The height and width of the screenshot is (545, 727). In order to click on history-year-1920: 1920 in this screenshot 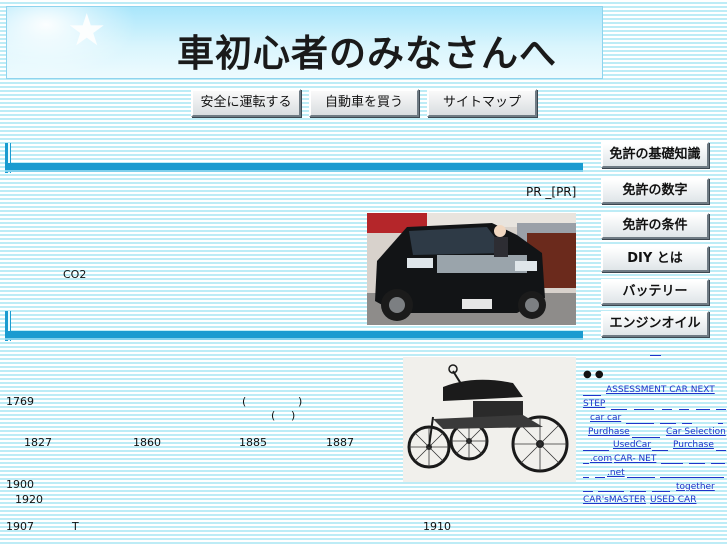, I will do `click(29, 499)`.